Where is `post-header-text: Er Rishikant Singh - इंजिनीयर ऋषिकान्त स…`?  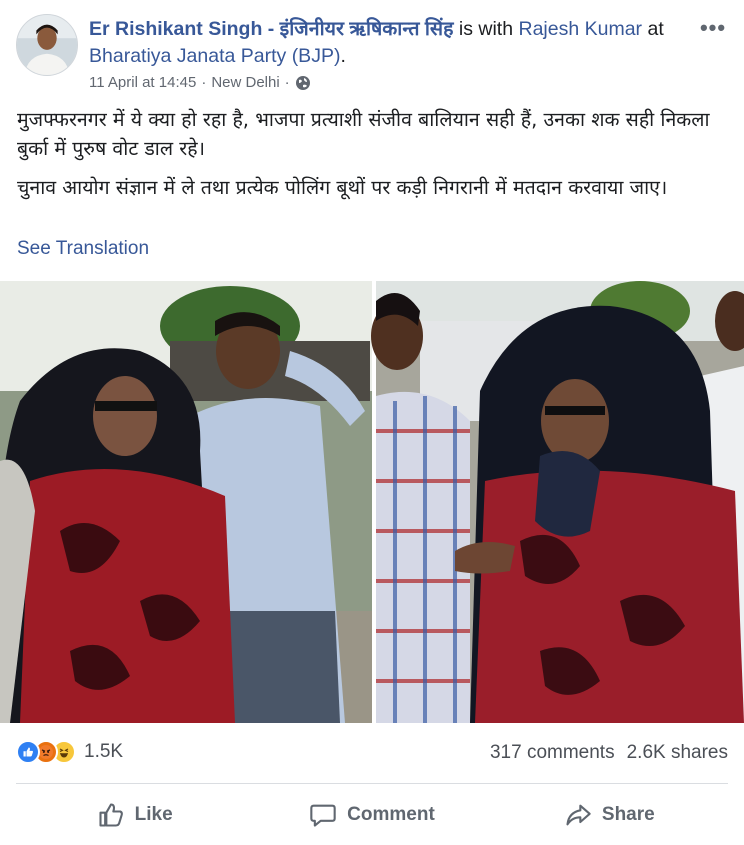 post-header-text: Er Rishikant Singh - इंजिनीयर ऋषिकान्त स… is located at coordinates (389, 43).